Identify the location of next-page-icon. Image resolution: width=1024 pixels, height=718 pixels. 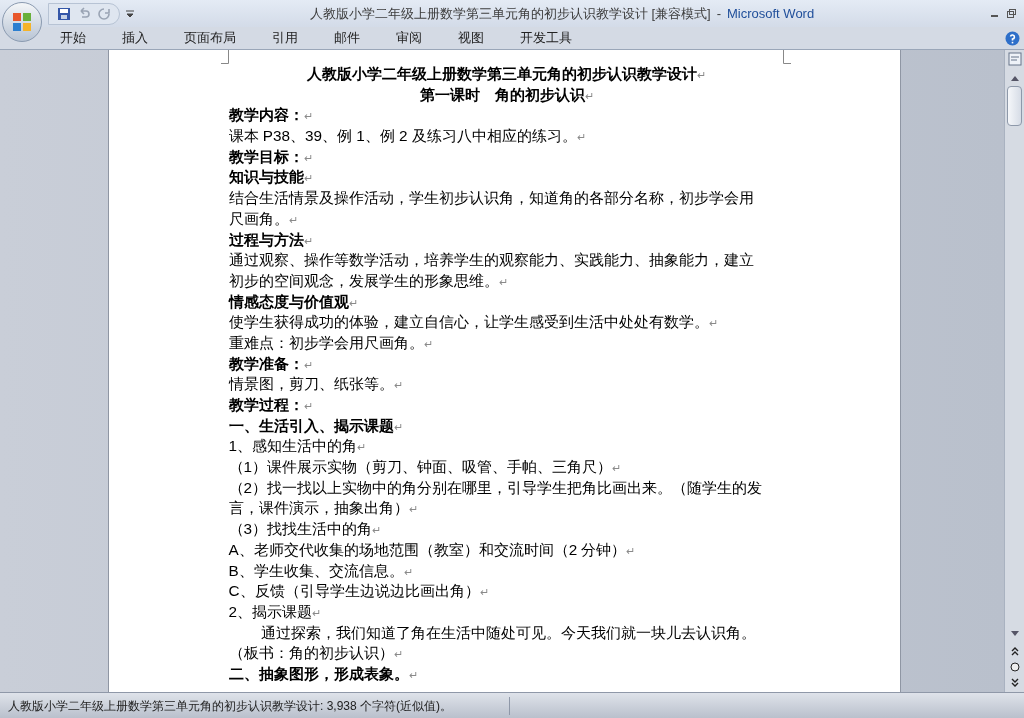
(1014, 683).